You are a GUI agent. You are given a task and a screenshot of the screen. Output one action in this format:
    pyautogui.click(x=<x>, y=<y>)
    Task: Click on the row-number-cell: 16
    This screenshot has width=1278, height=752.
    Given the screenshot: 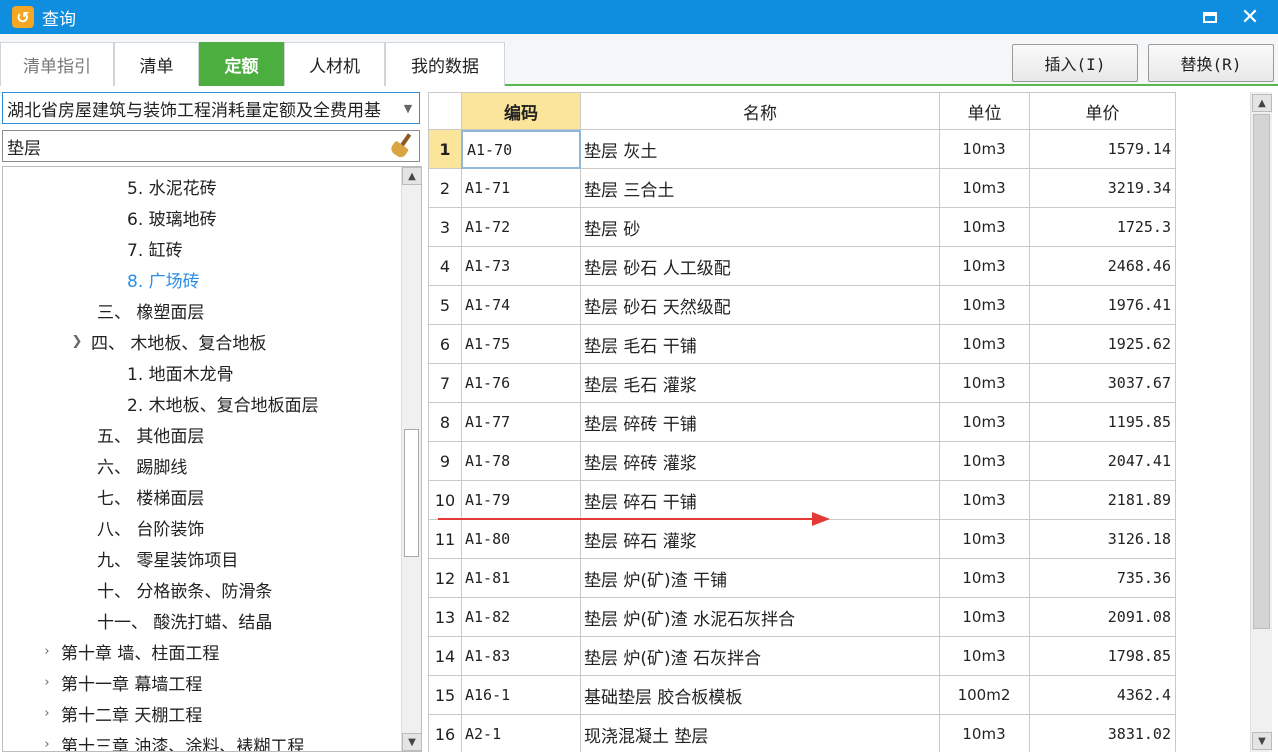 What is the action you would take?
    pyautogui.click(x=445, y=733)
    